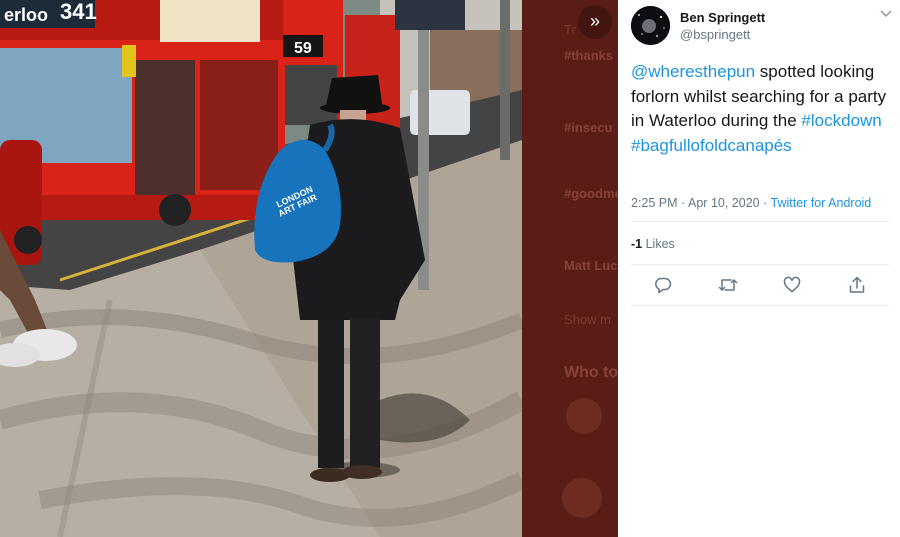  Describe the element at coordinates (595, 22) in the screenshot. I see `expand-icon: »` at that location.